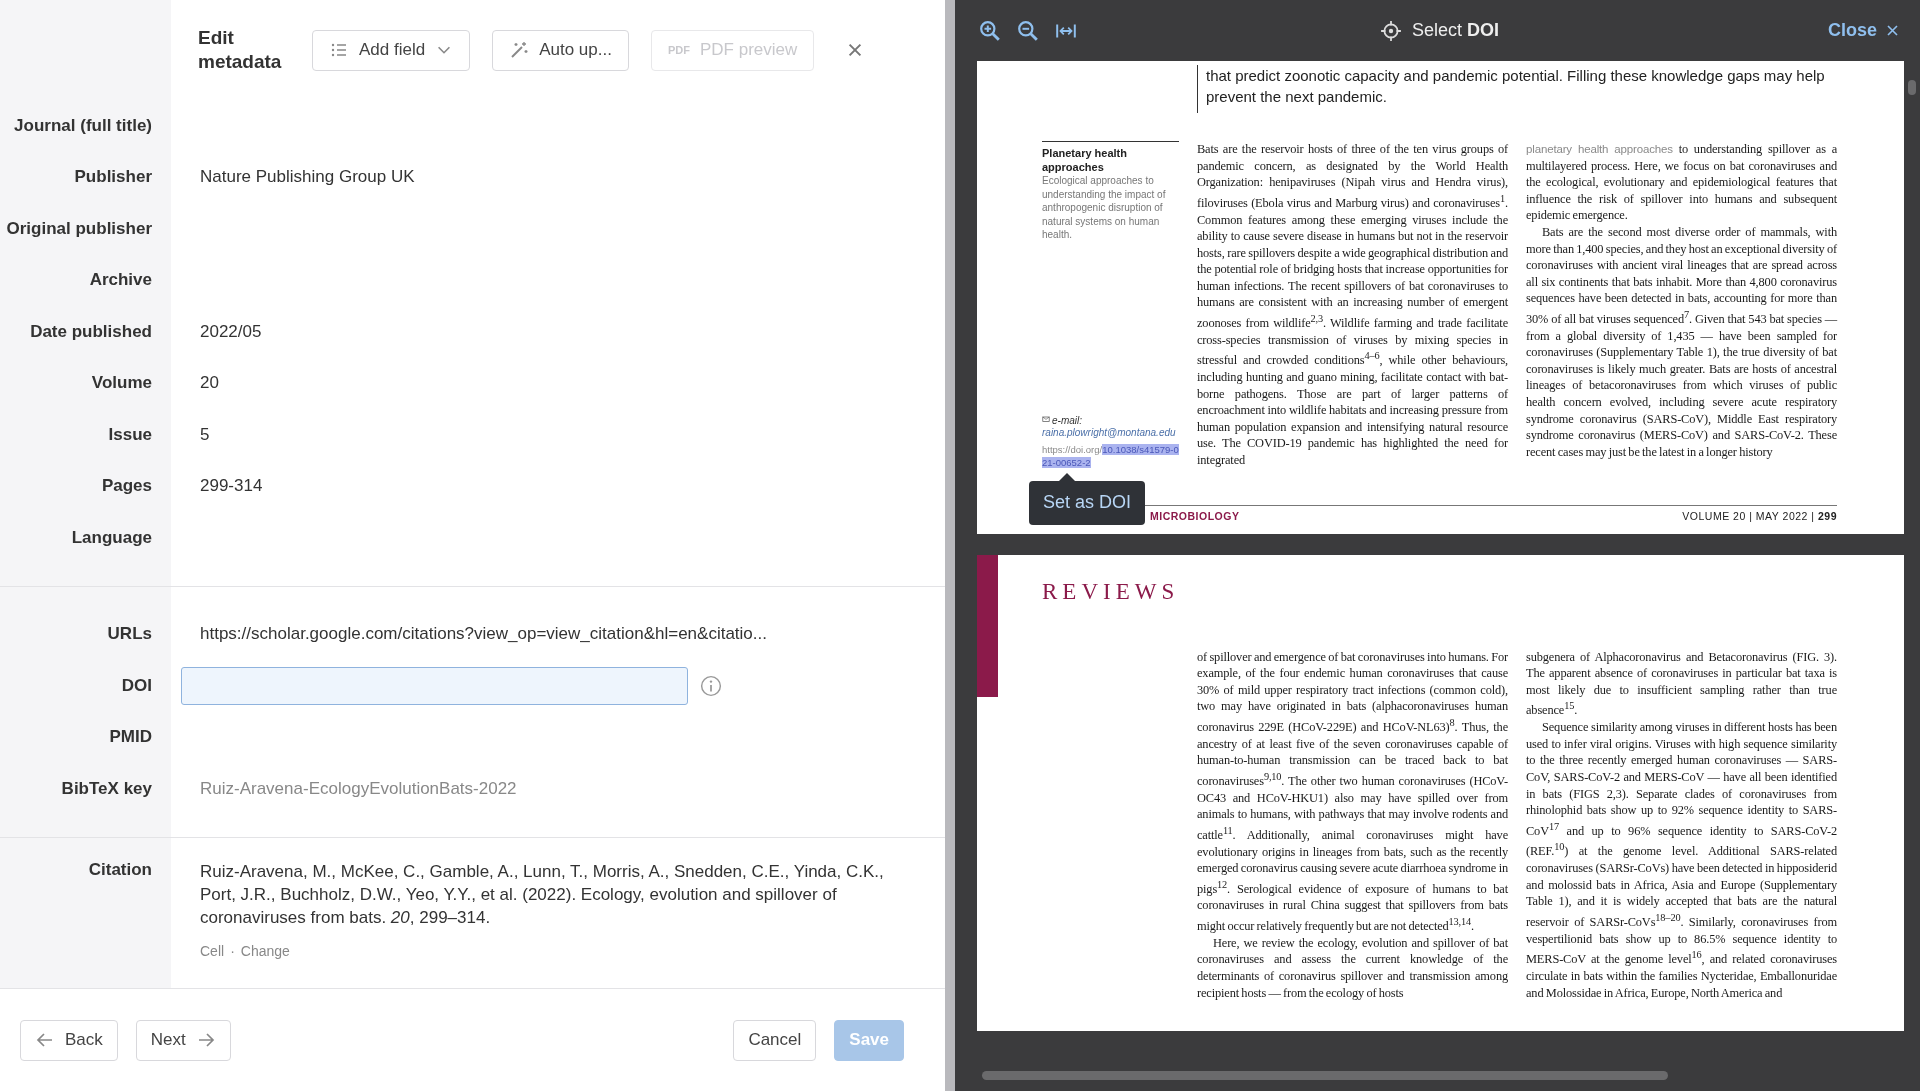 This screenshot has height=1091, width=1920. I want to click on crosshair-icon, so click(1390, 30).